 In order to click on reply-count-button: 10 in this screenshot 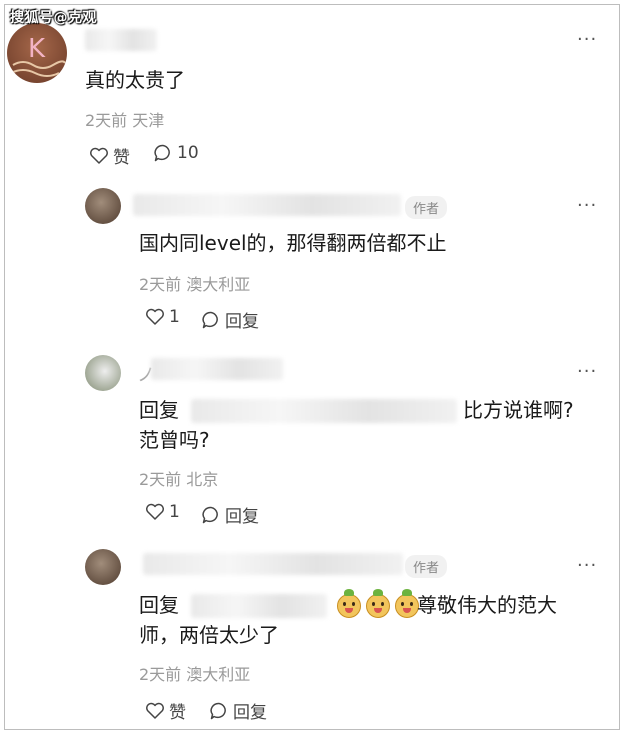, I will do `click(176, 153)`.